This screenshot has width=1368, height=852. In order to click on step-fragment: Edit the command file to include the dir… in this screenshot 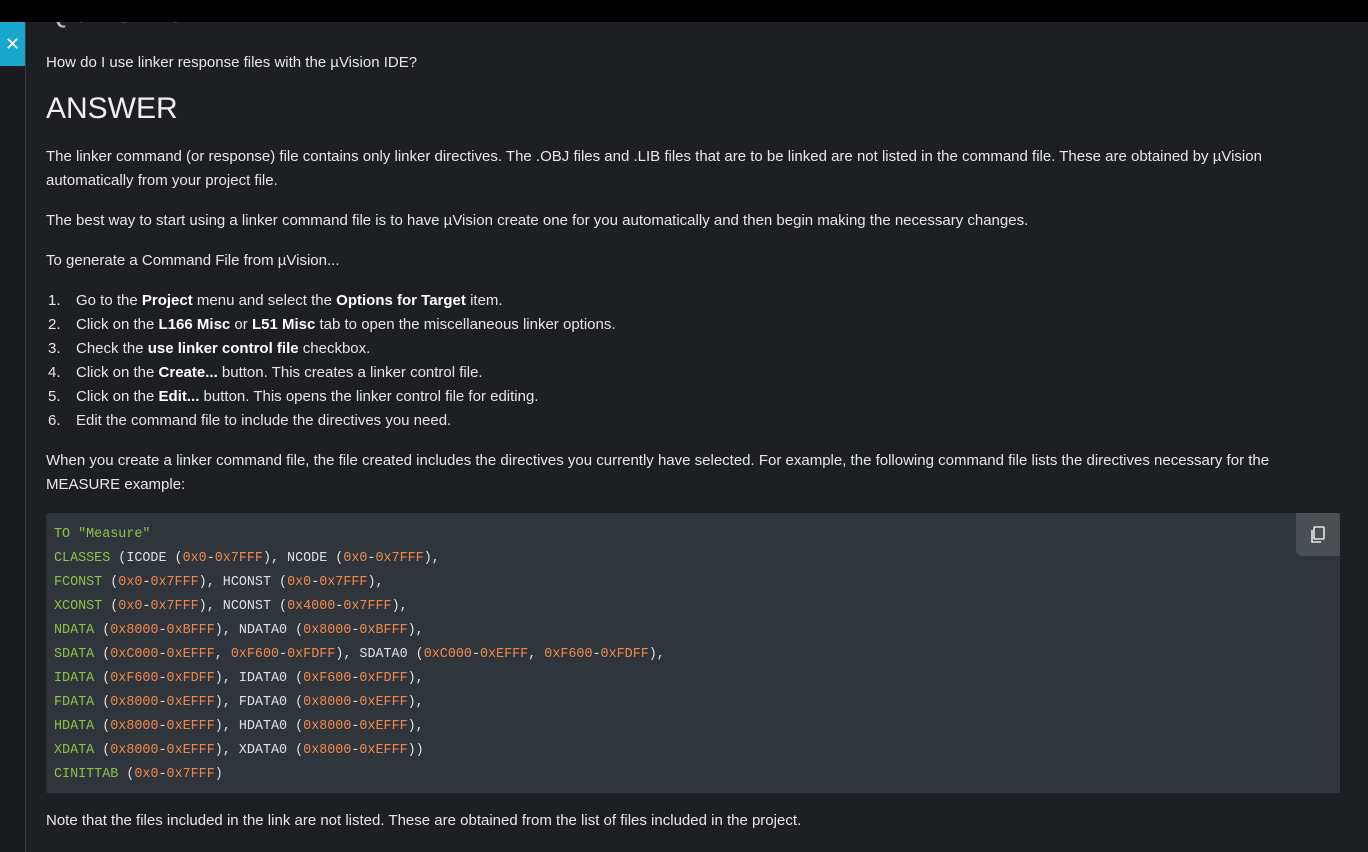, I will do `click(264, 420)`.